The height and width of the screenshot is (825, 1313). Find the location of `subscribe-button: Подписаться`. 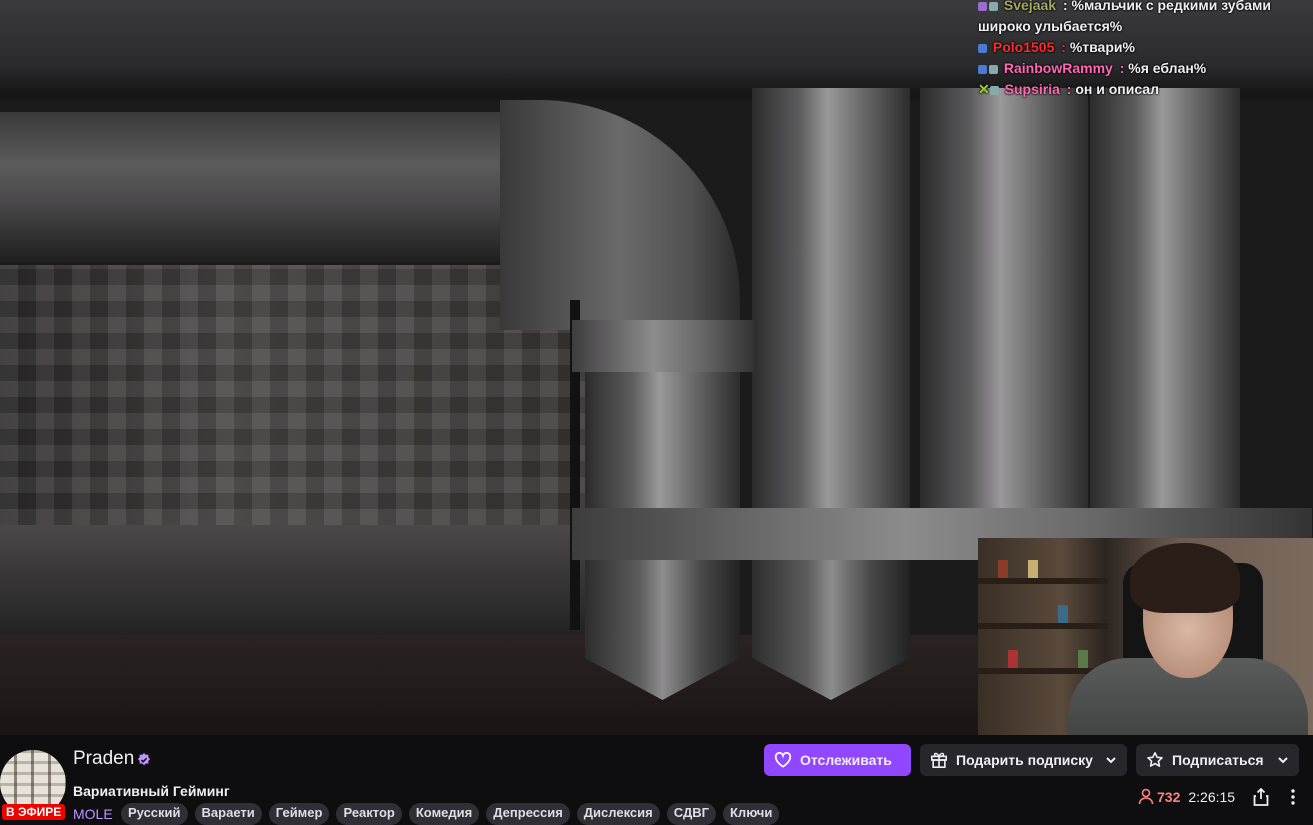

subscribe-button: Подписаться is located at coordinates (1217, 760).